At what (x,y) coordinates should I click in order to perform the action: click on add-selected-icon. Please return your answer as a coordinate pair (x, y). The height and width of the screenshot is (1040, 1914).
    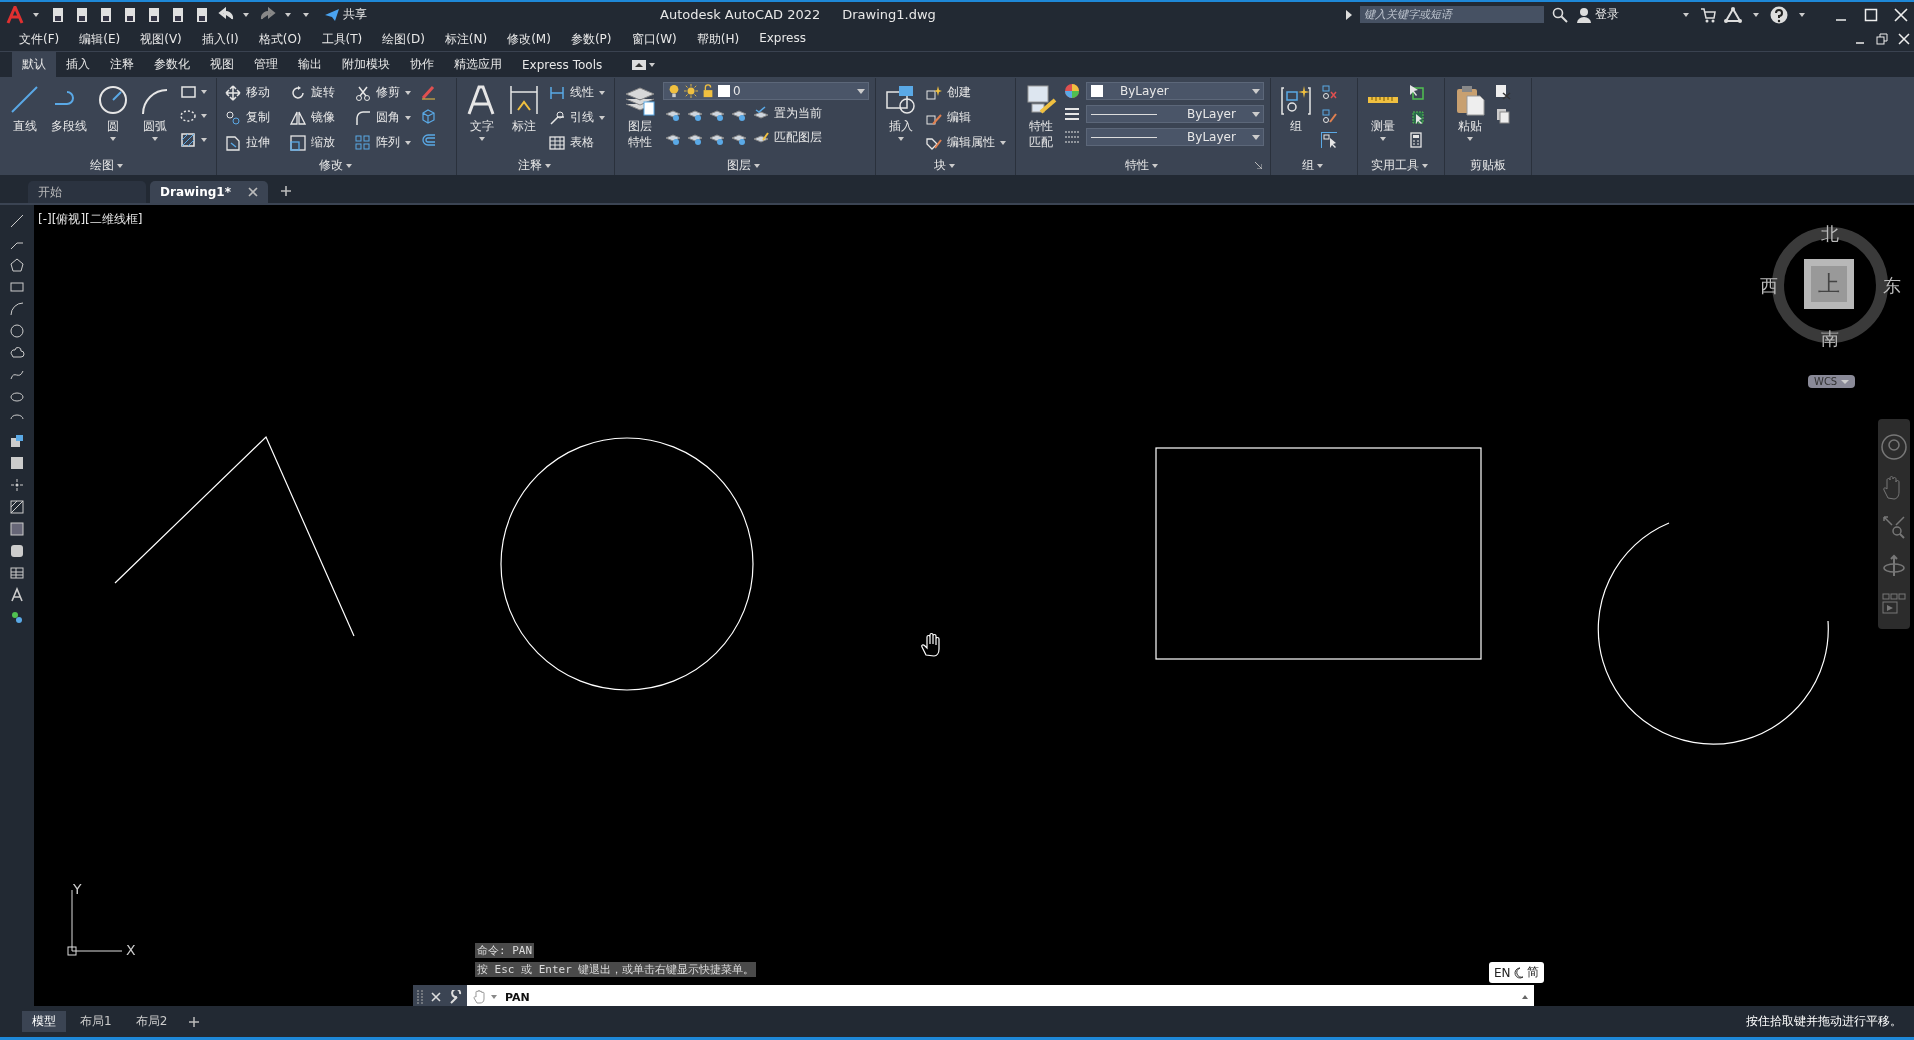
    Looking at the image, I should click on (17, 617).